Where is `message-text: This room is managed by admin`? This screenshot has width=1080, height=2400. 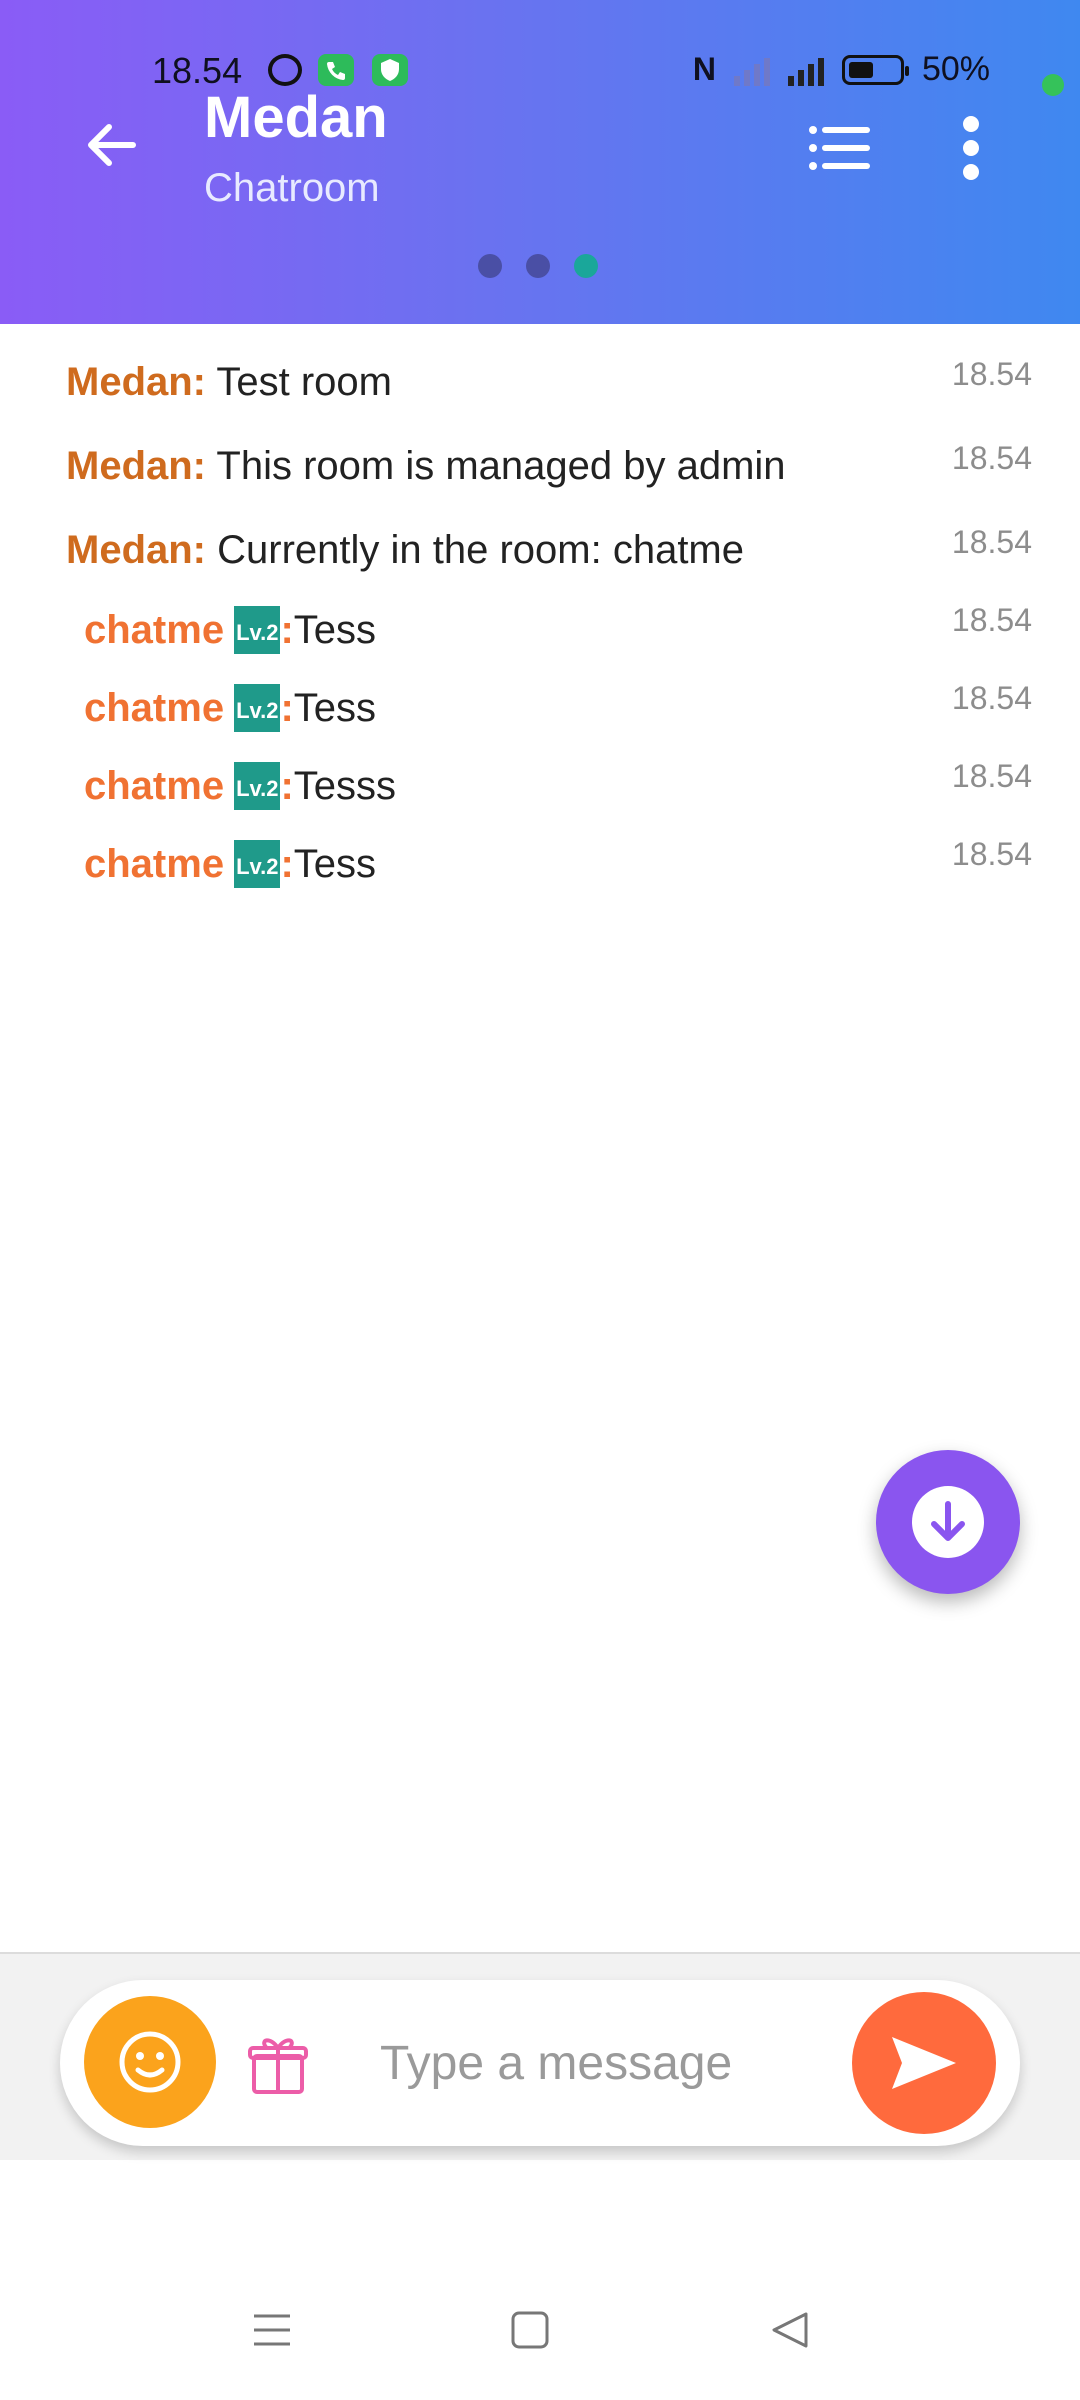 message-text: This room is managed by admin is located at coordinates (501, 466).